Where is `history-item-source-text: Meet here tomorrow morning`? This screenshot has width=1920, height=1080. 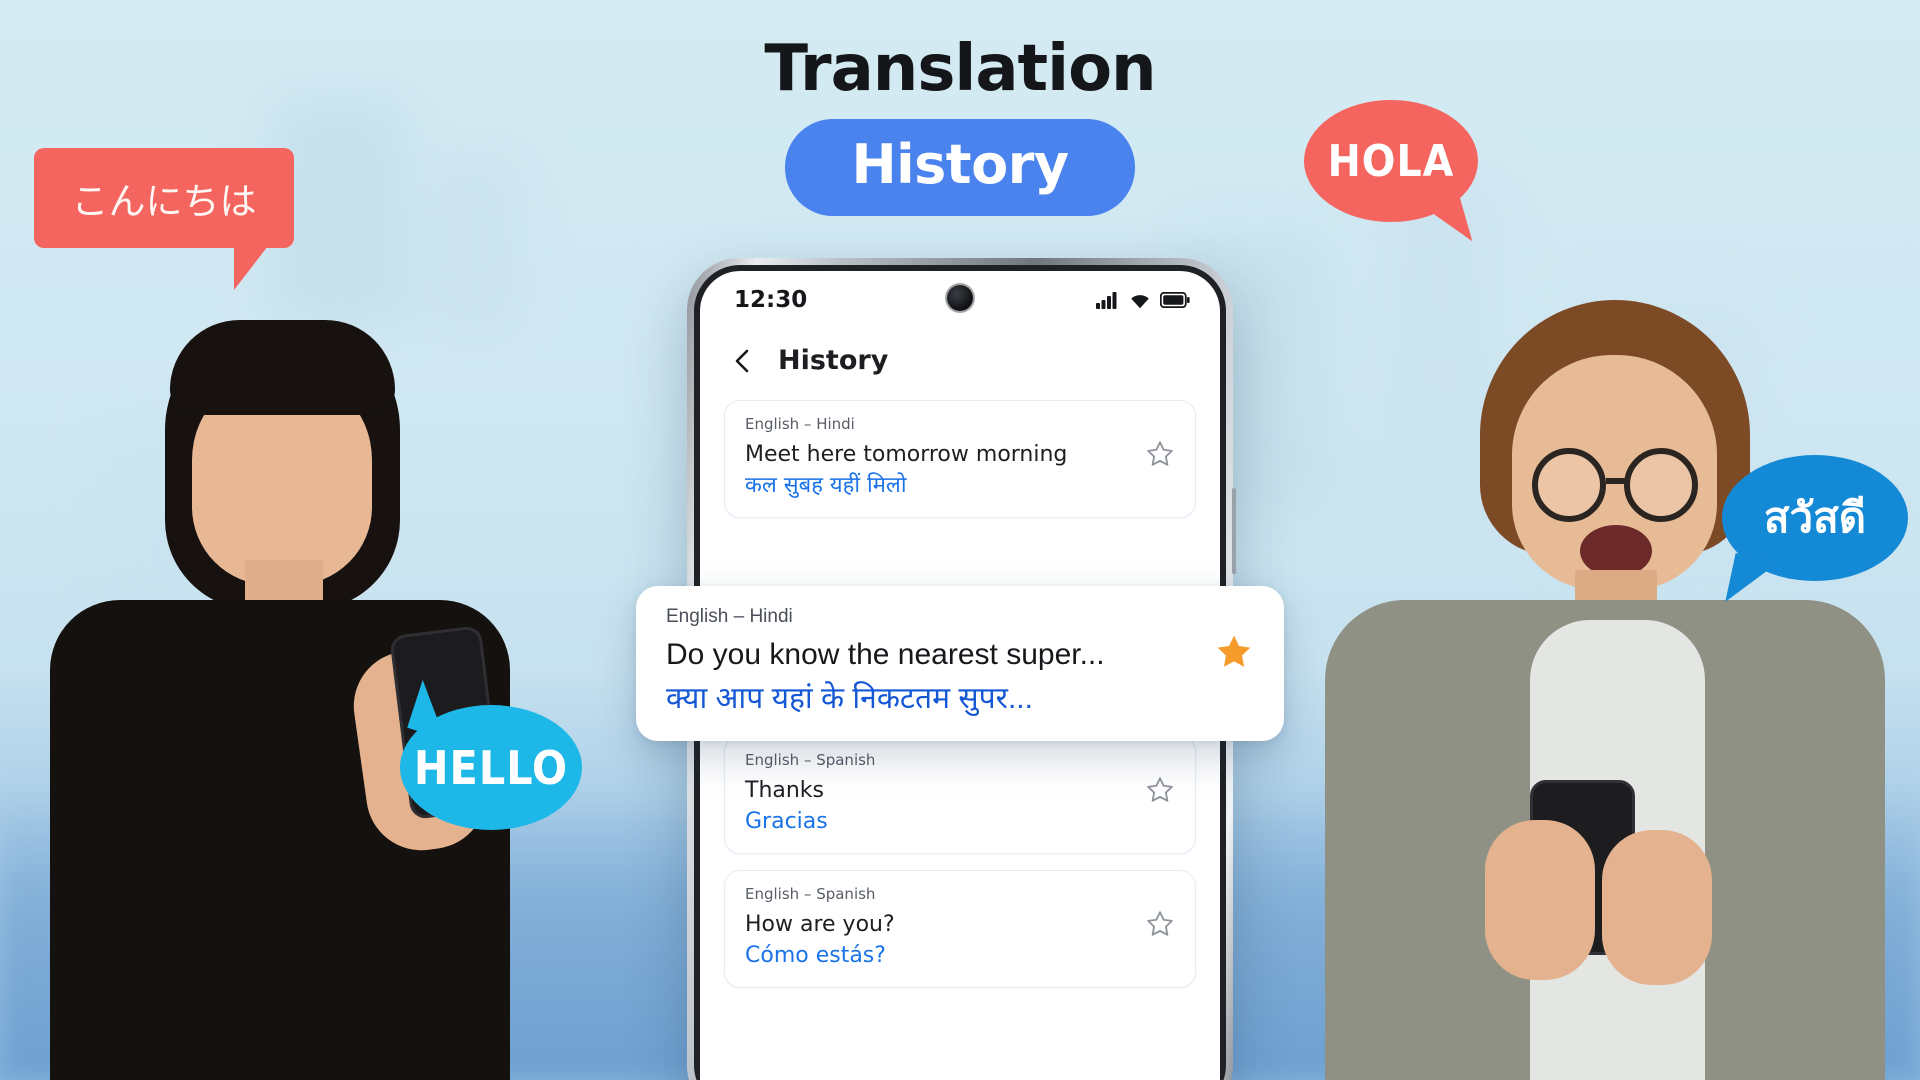
history-item-source-text: Meet here tomorrow morning is located at coordinates (906, 454).